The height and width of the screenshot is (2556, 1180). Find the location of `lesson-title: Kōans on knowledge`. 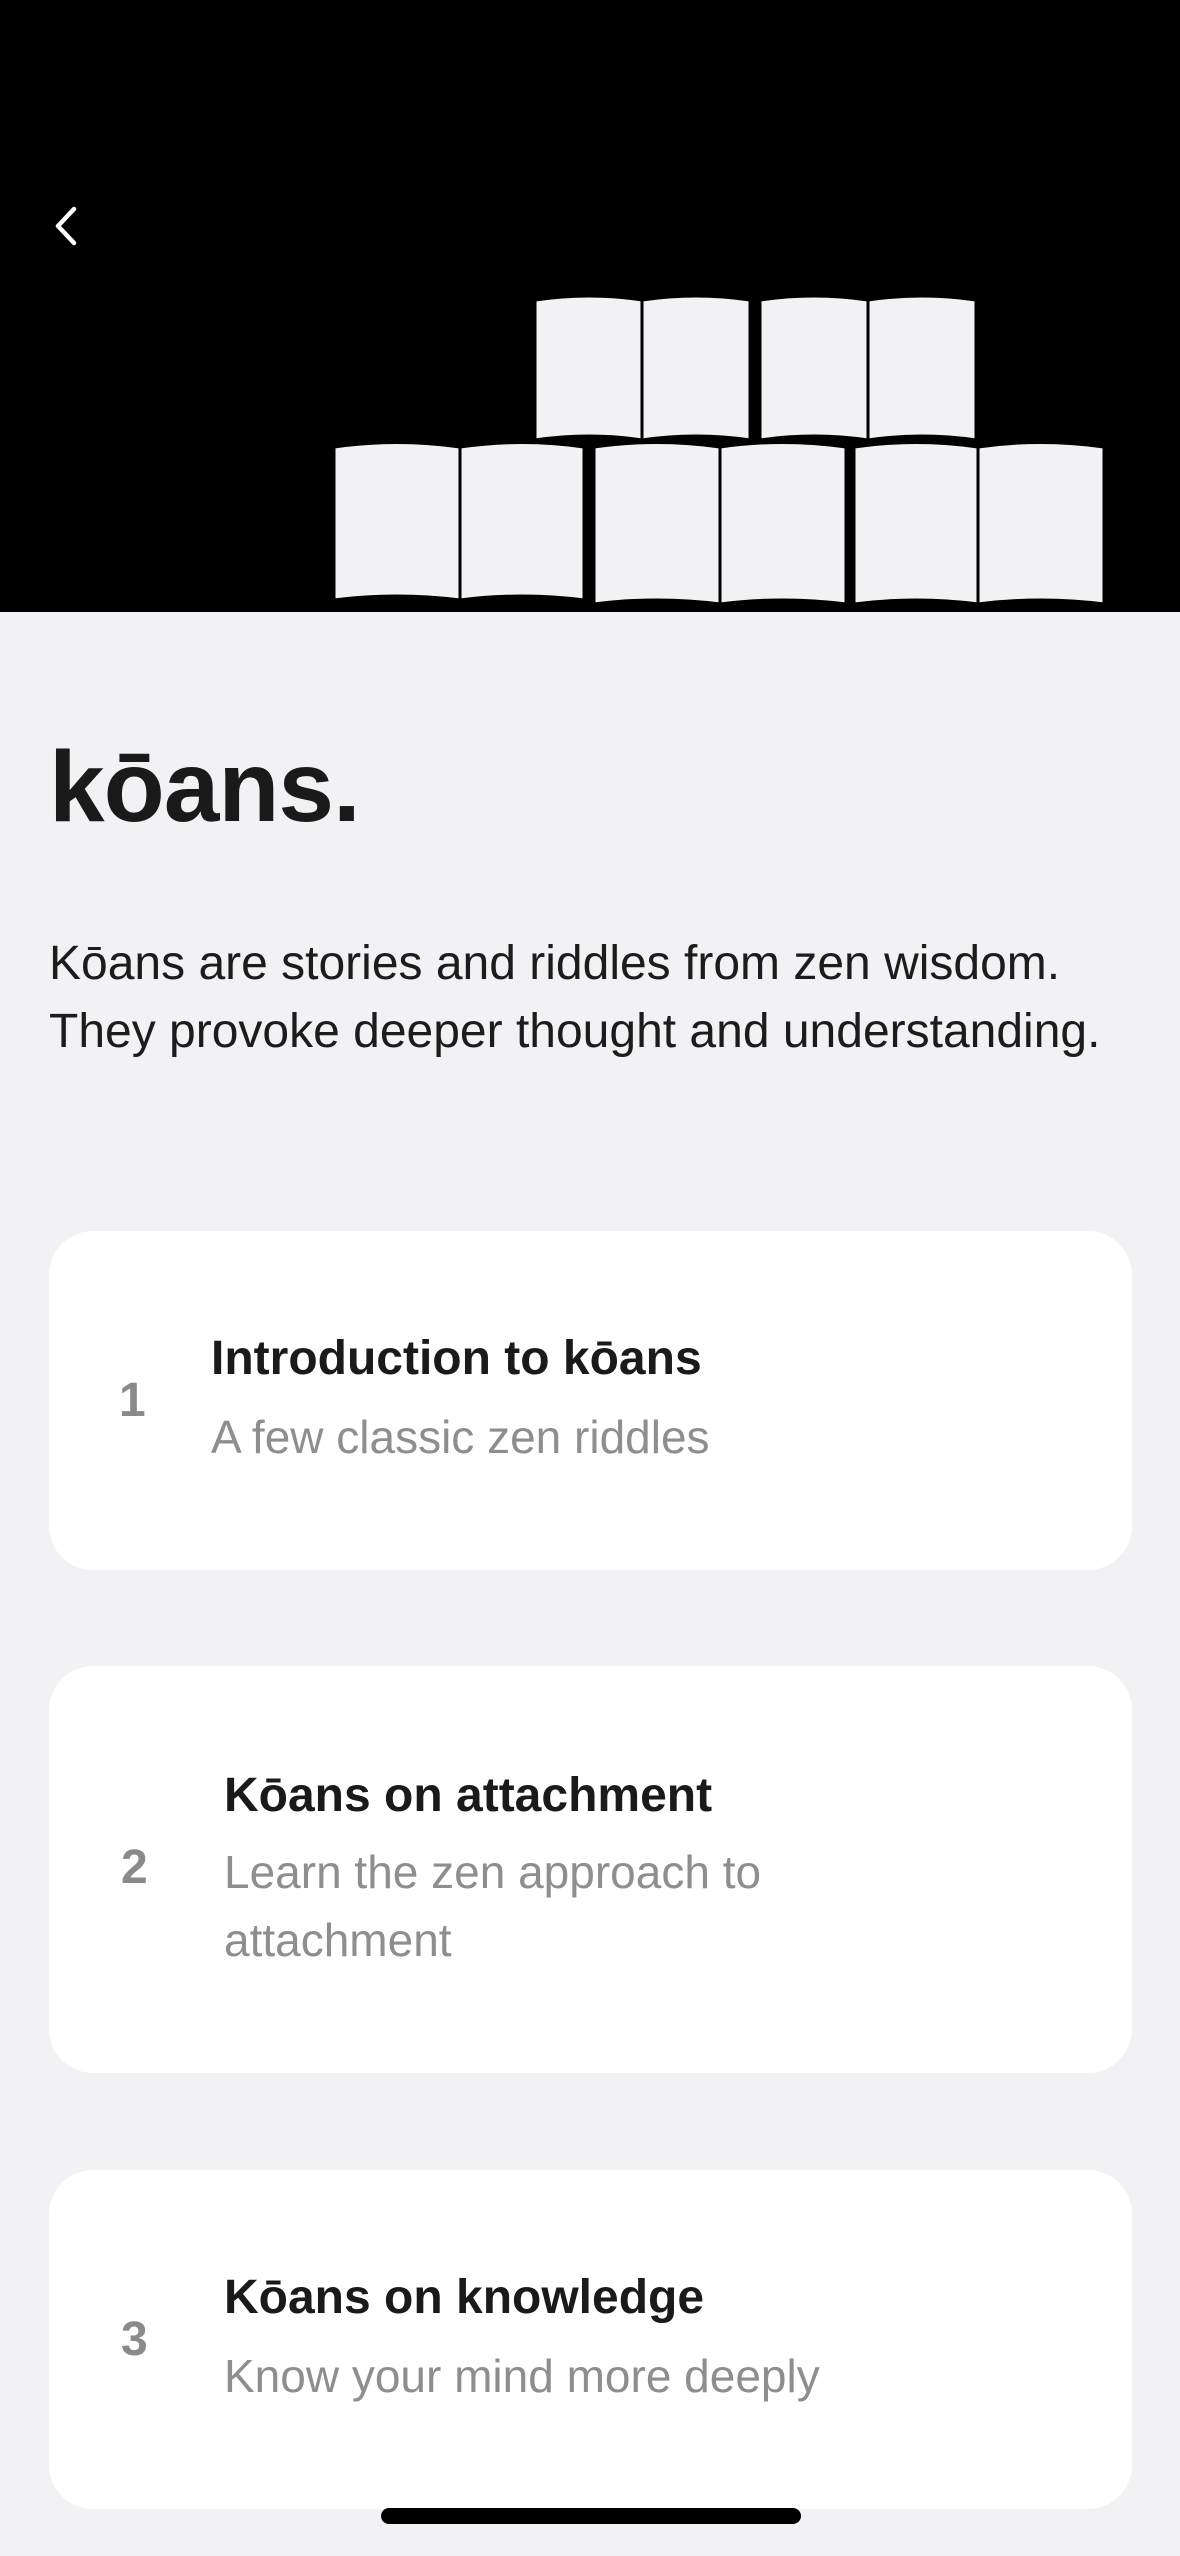

lesson-title: Kōans on knowledge is located at coordinates (464, 2297).